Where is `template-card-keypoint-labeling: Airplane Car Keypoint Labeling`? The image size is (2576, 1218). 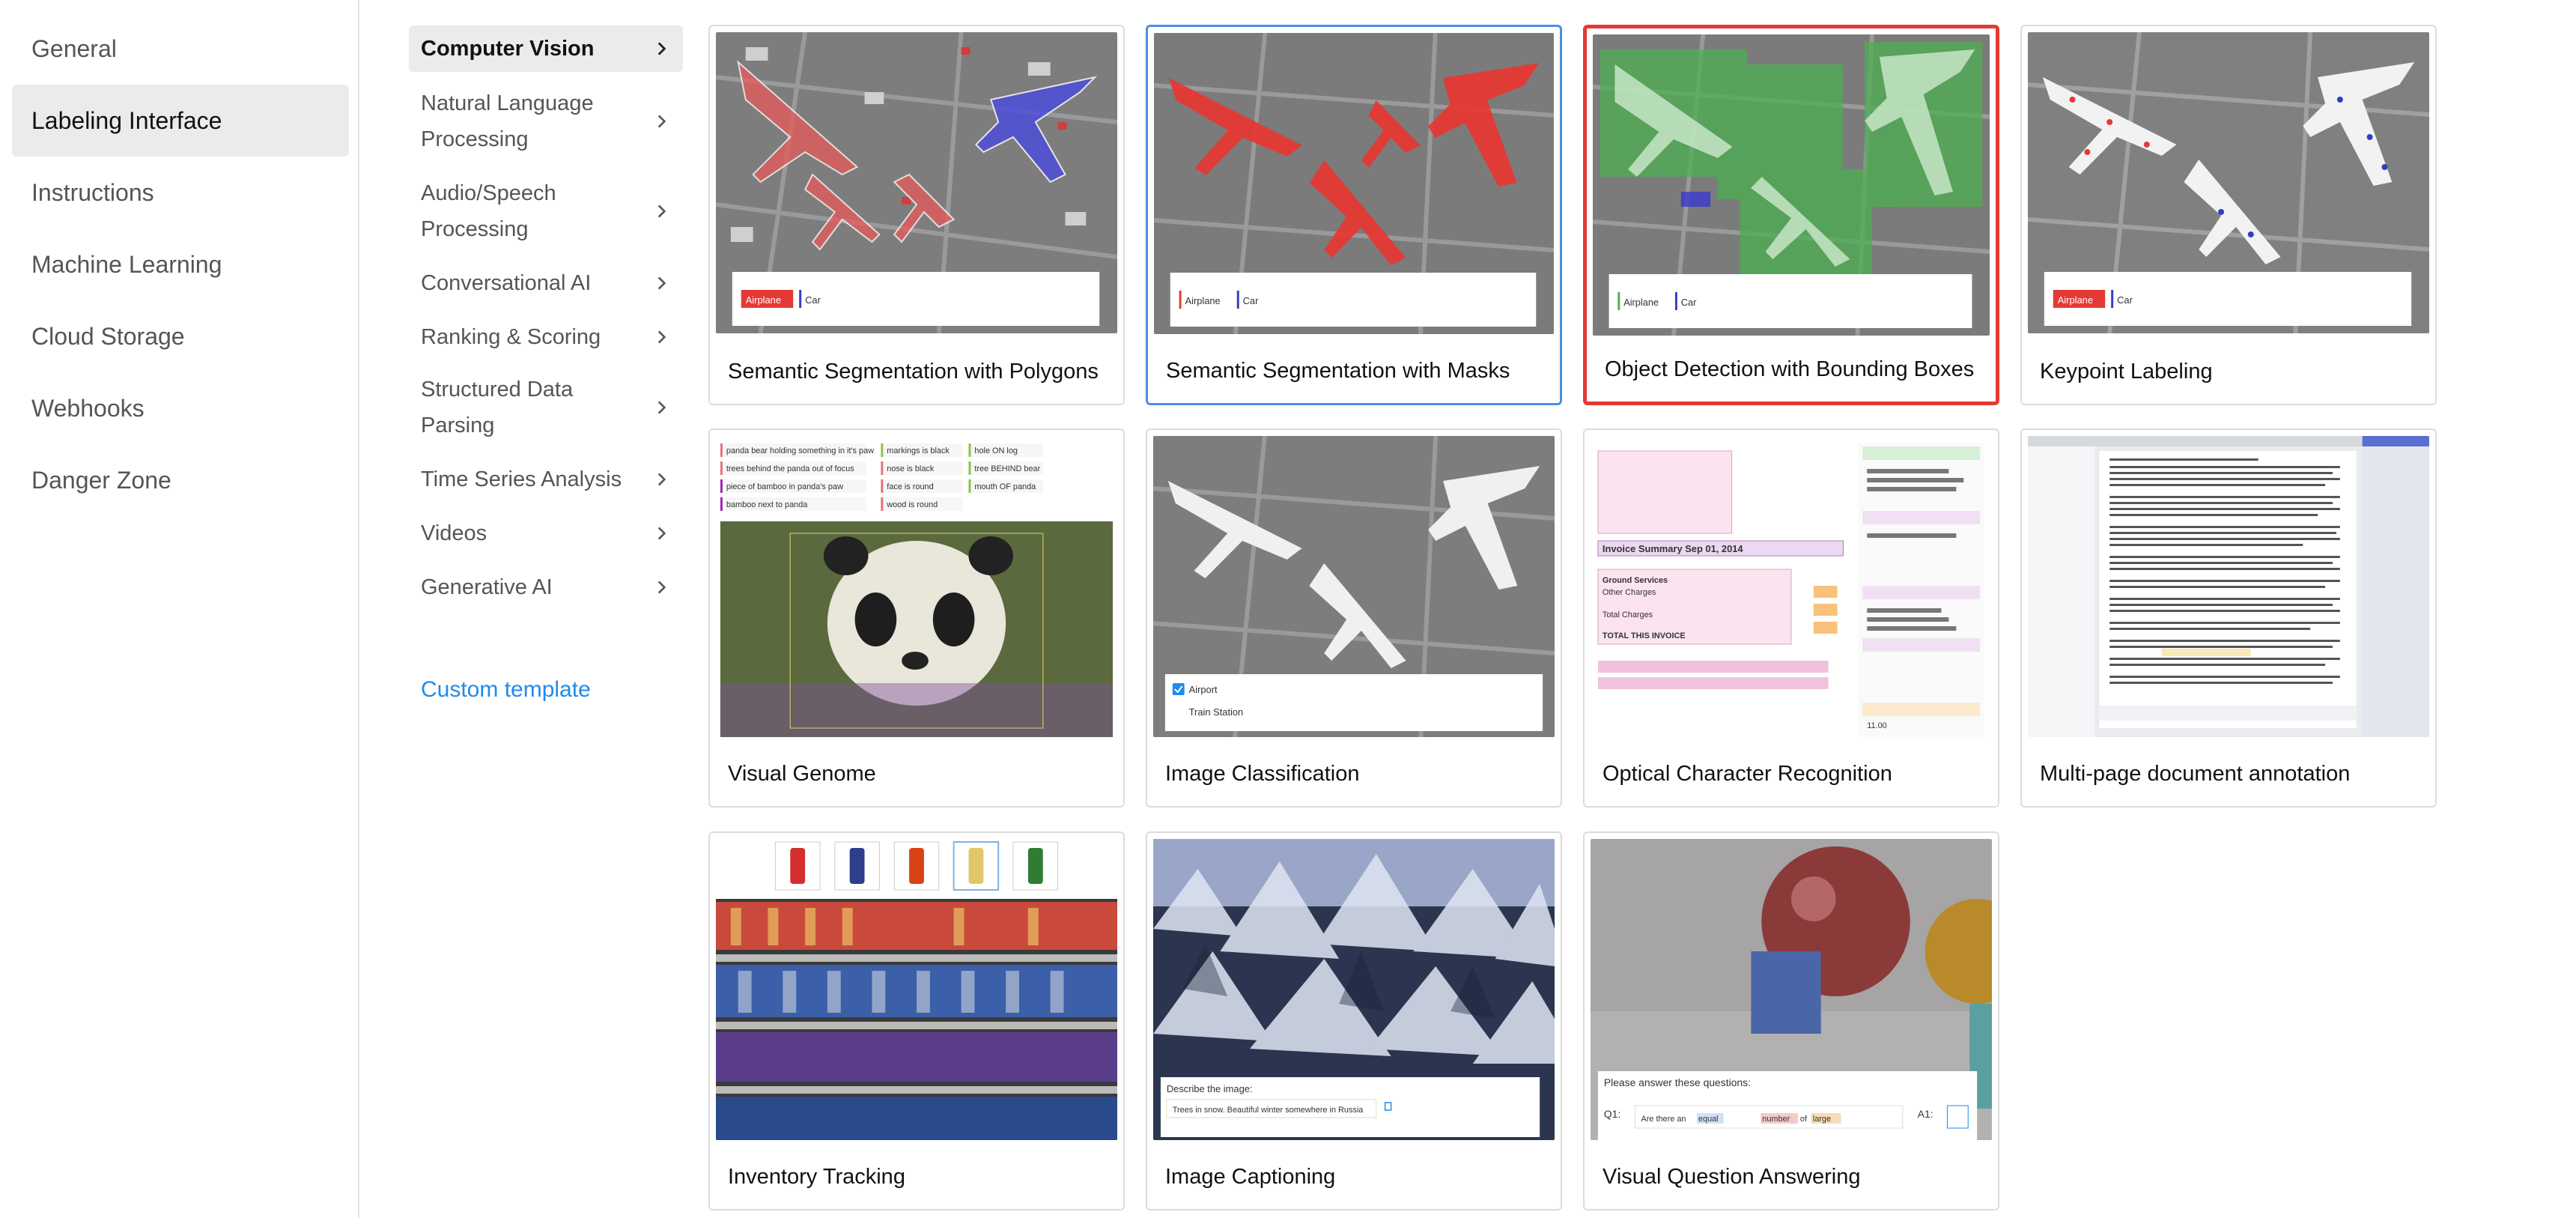
template-card-keypoint-labeling: Airplane Car Keypoint Labeling is located at coordinates (2228, 215).